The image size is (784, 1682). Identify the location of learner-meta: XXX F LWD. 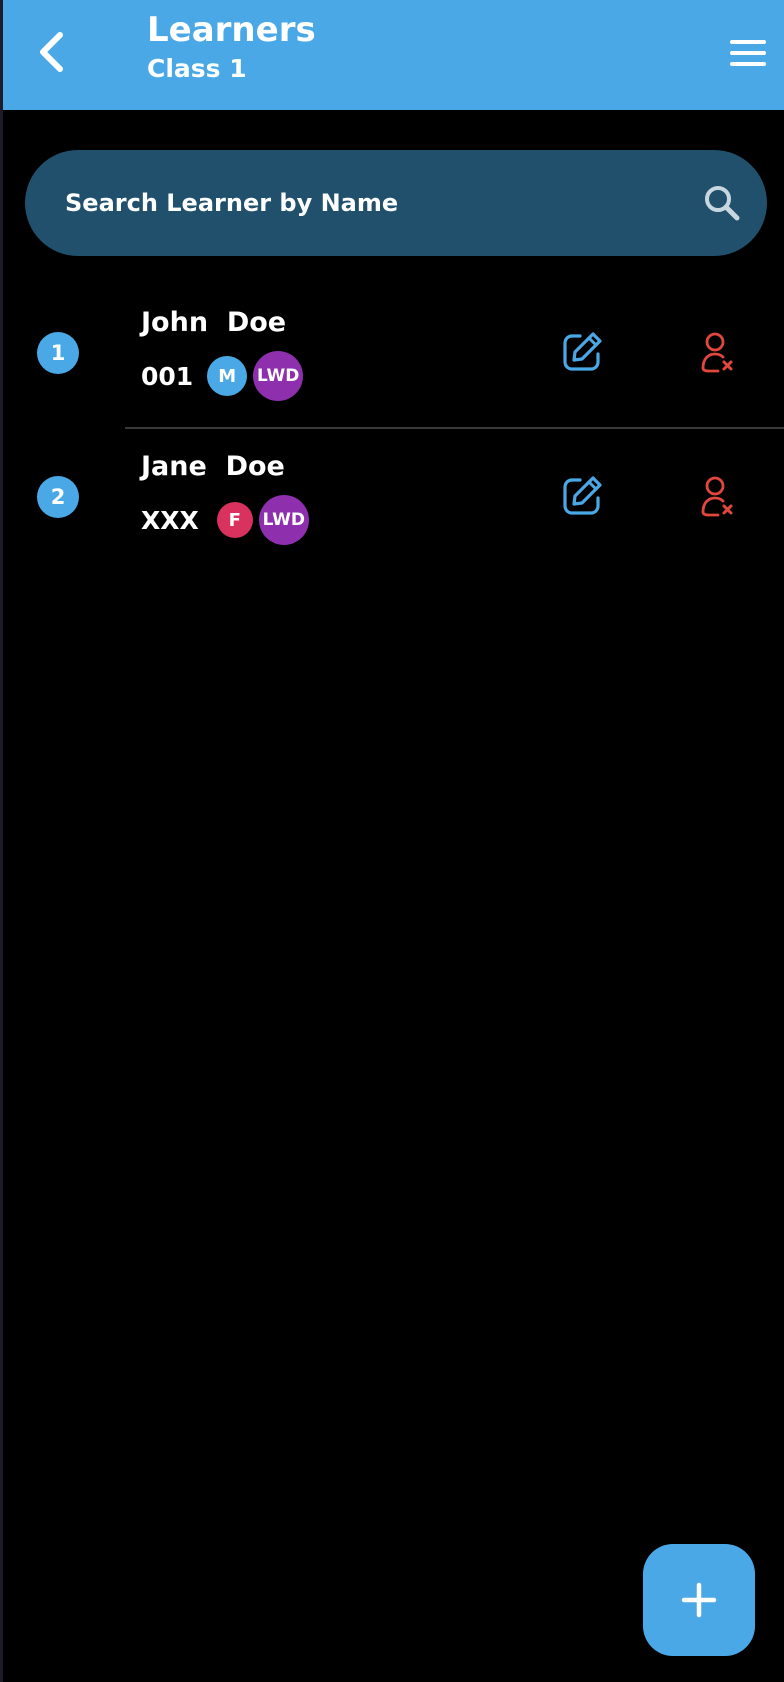
(225, 520).